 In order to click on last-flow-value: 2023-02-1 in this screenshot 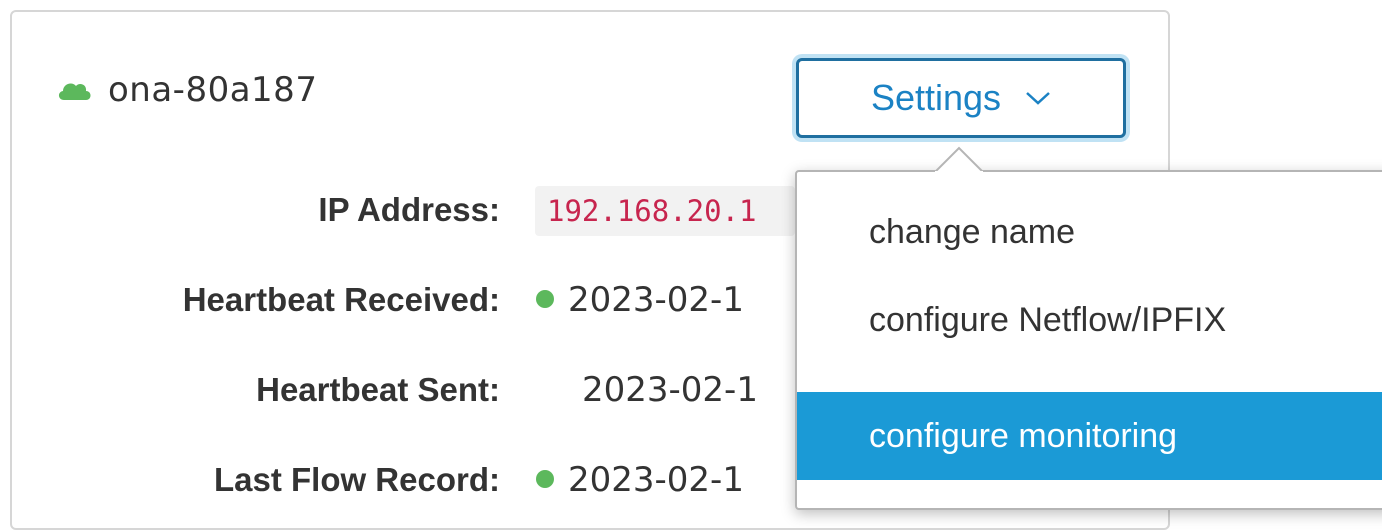, I will do `click(656, 480)`.